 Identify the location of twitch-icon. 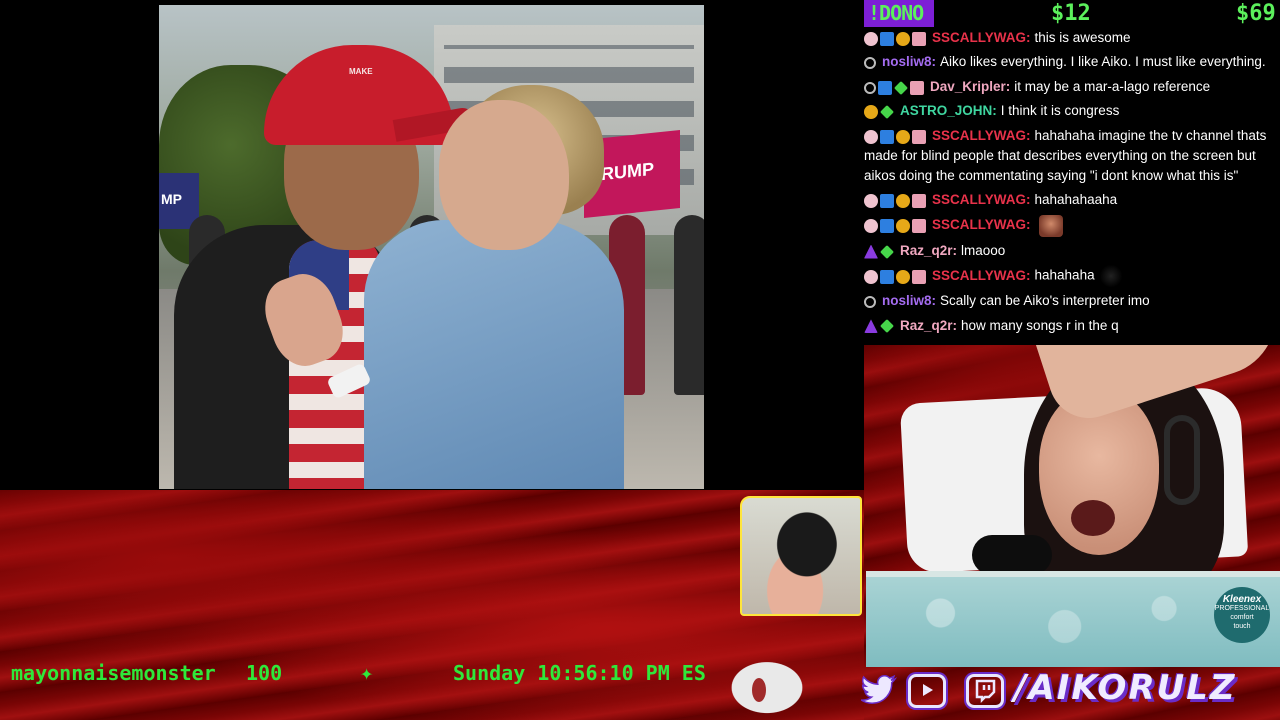
(985, 691).